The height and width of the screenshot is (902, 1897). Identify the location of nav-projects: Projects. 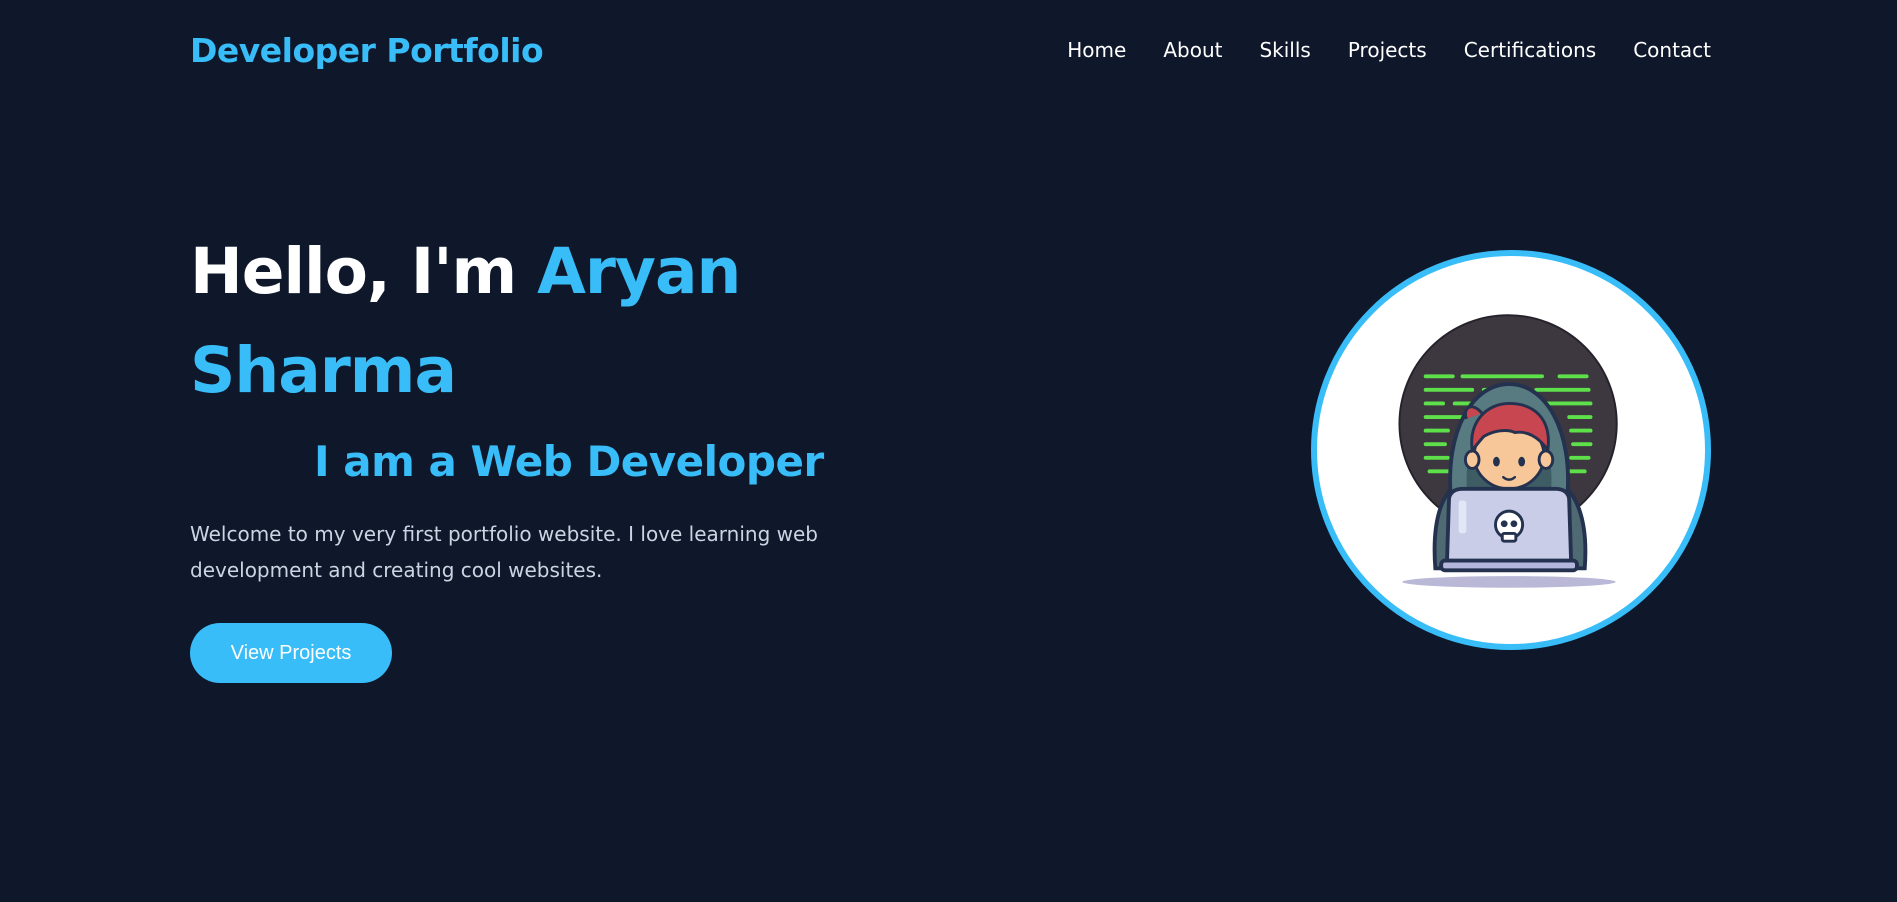
(1387, 50).